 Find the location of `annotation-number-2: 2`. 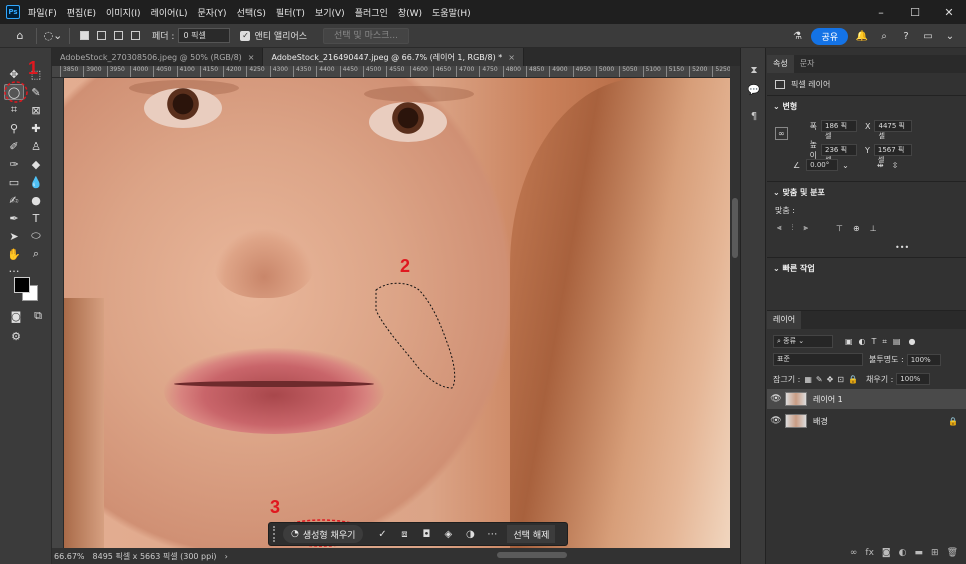

annotation-number-2: 2 is located at coordinates (405, 266).